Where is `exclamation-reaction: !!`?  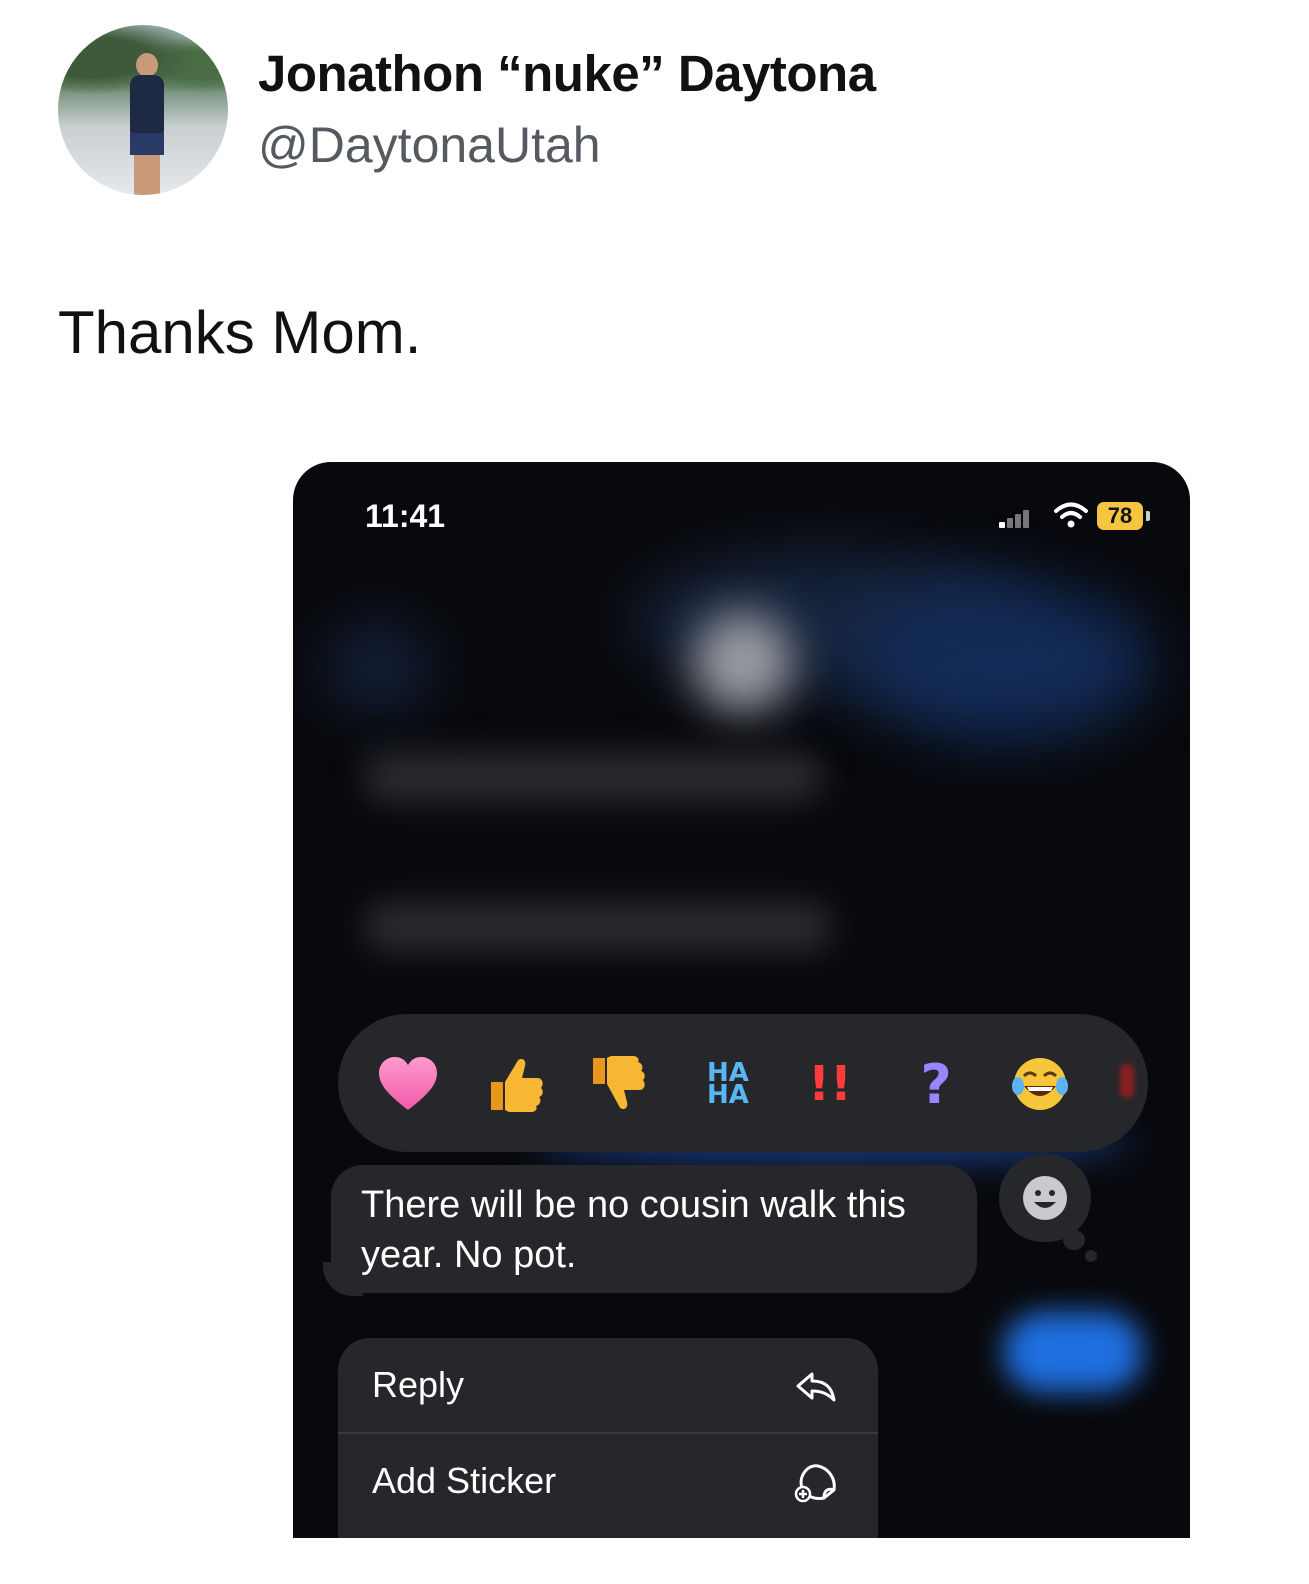 exclamation-reaction: !! is located at coordinates (830, 1084).